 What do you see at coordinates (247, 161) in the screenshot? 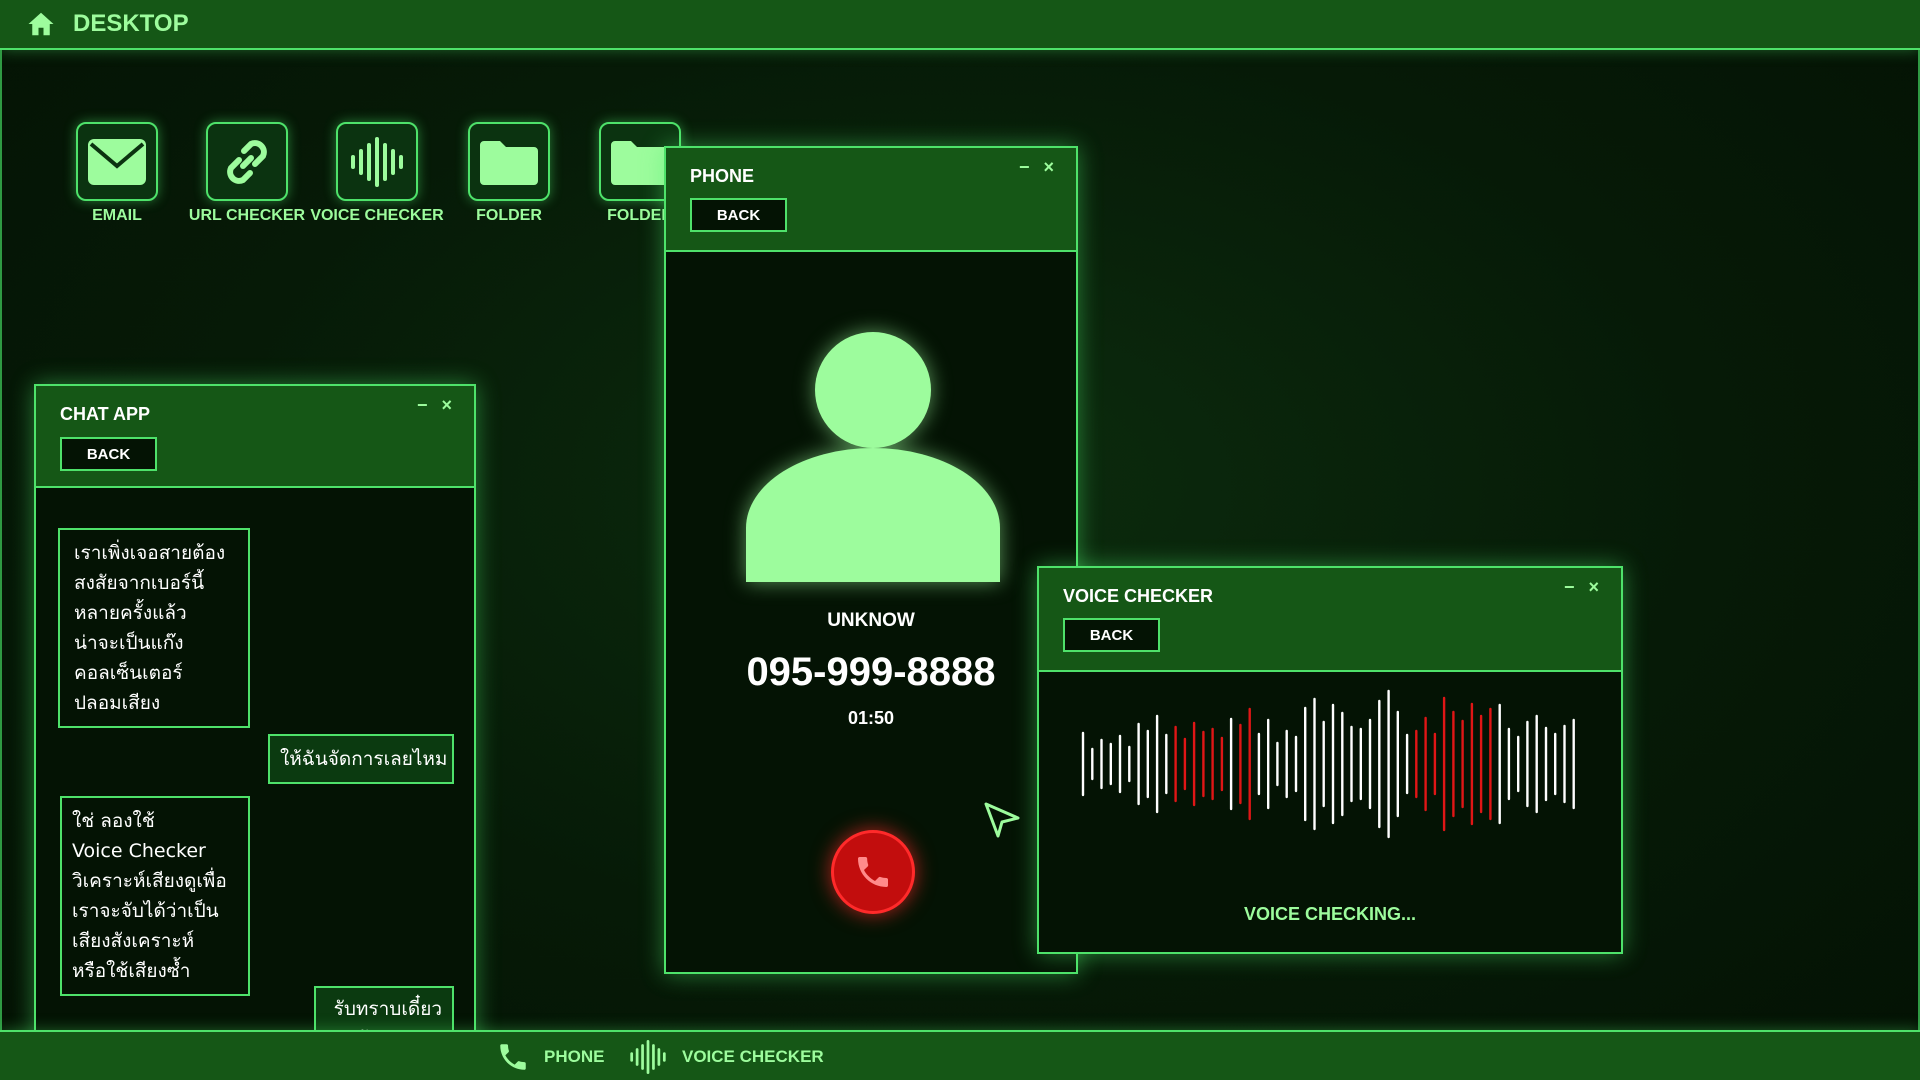
I see `link-icon` at bounding box center [247, 161].